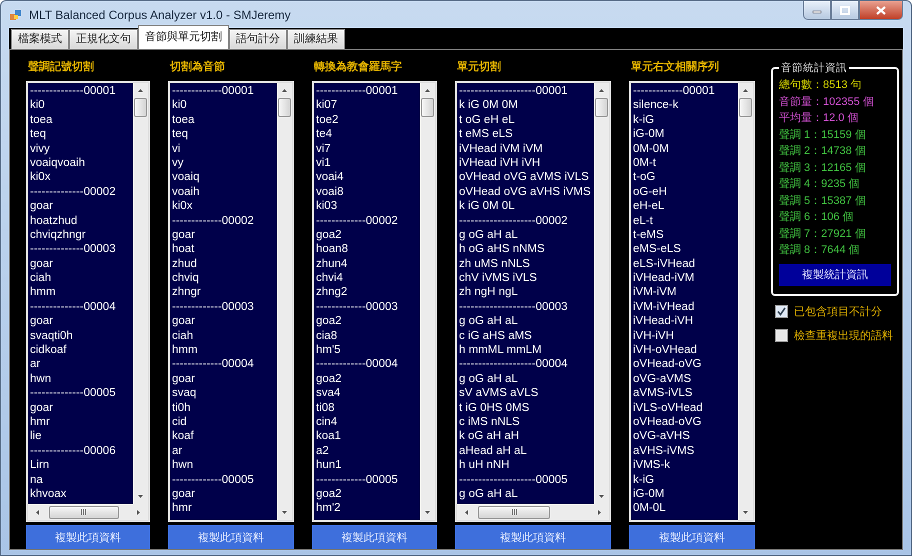 The width and height of the screenshot is (923, 558). Describe the element at coordinates (81, 350) in the screenshot. I see `list-item: cidkoaf` at that location.